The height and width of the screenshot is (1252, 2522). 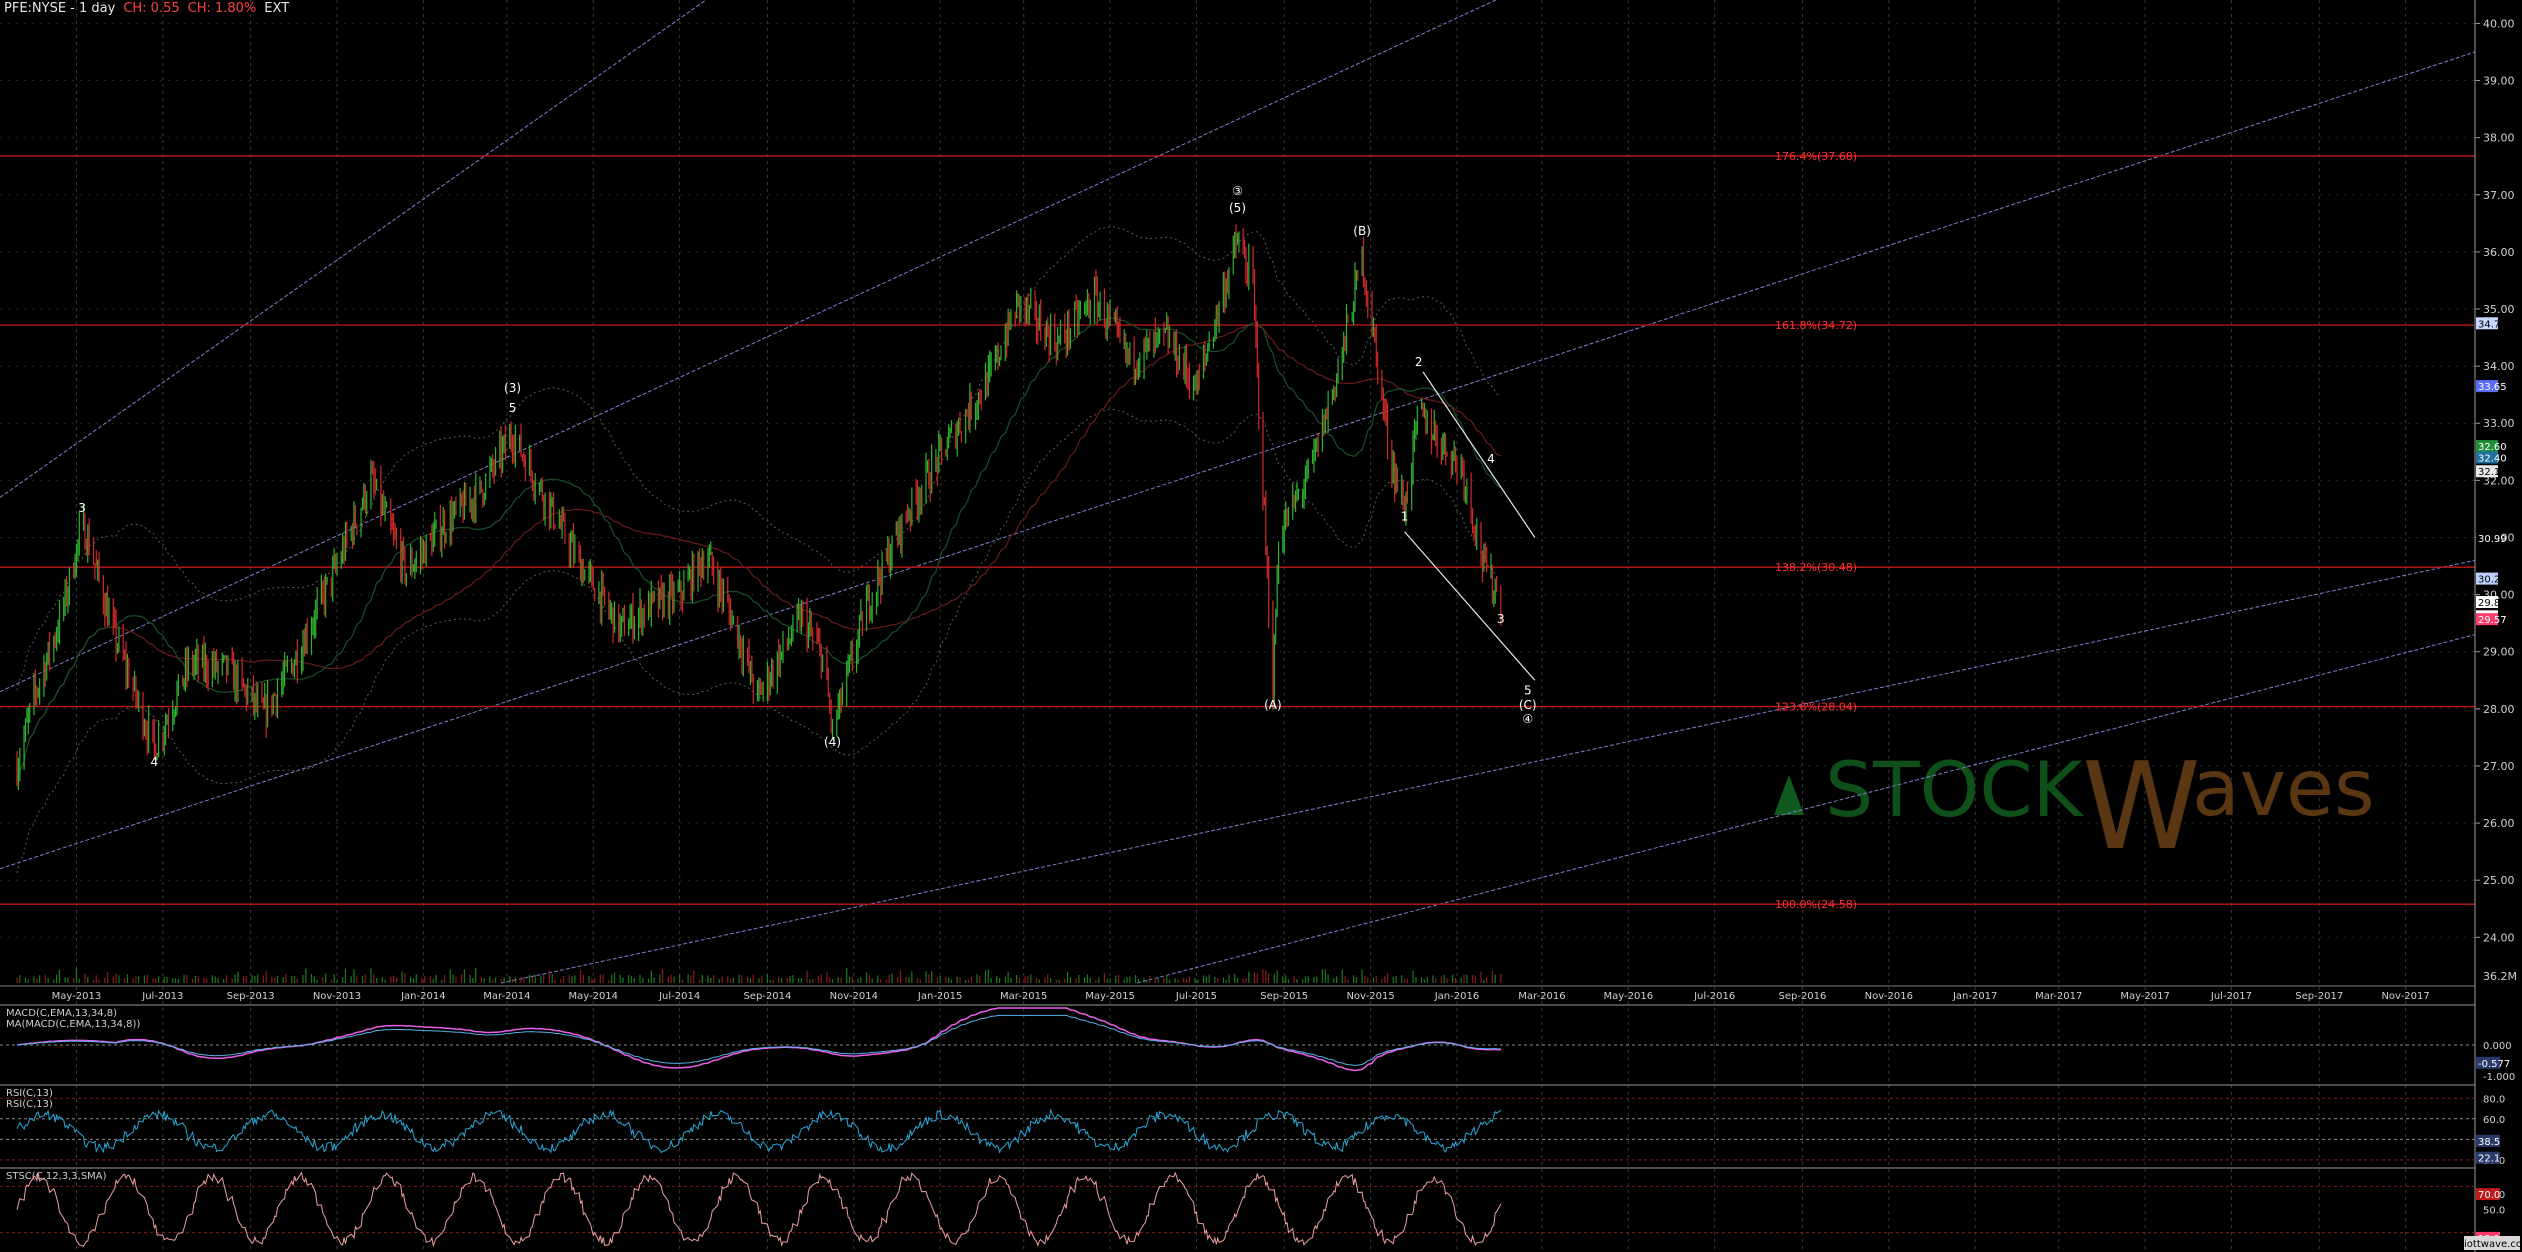 I want to click on x-tick-label: Nov-2013, so click(x=337, y=996).